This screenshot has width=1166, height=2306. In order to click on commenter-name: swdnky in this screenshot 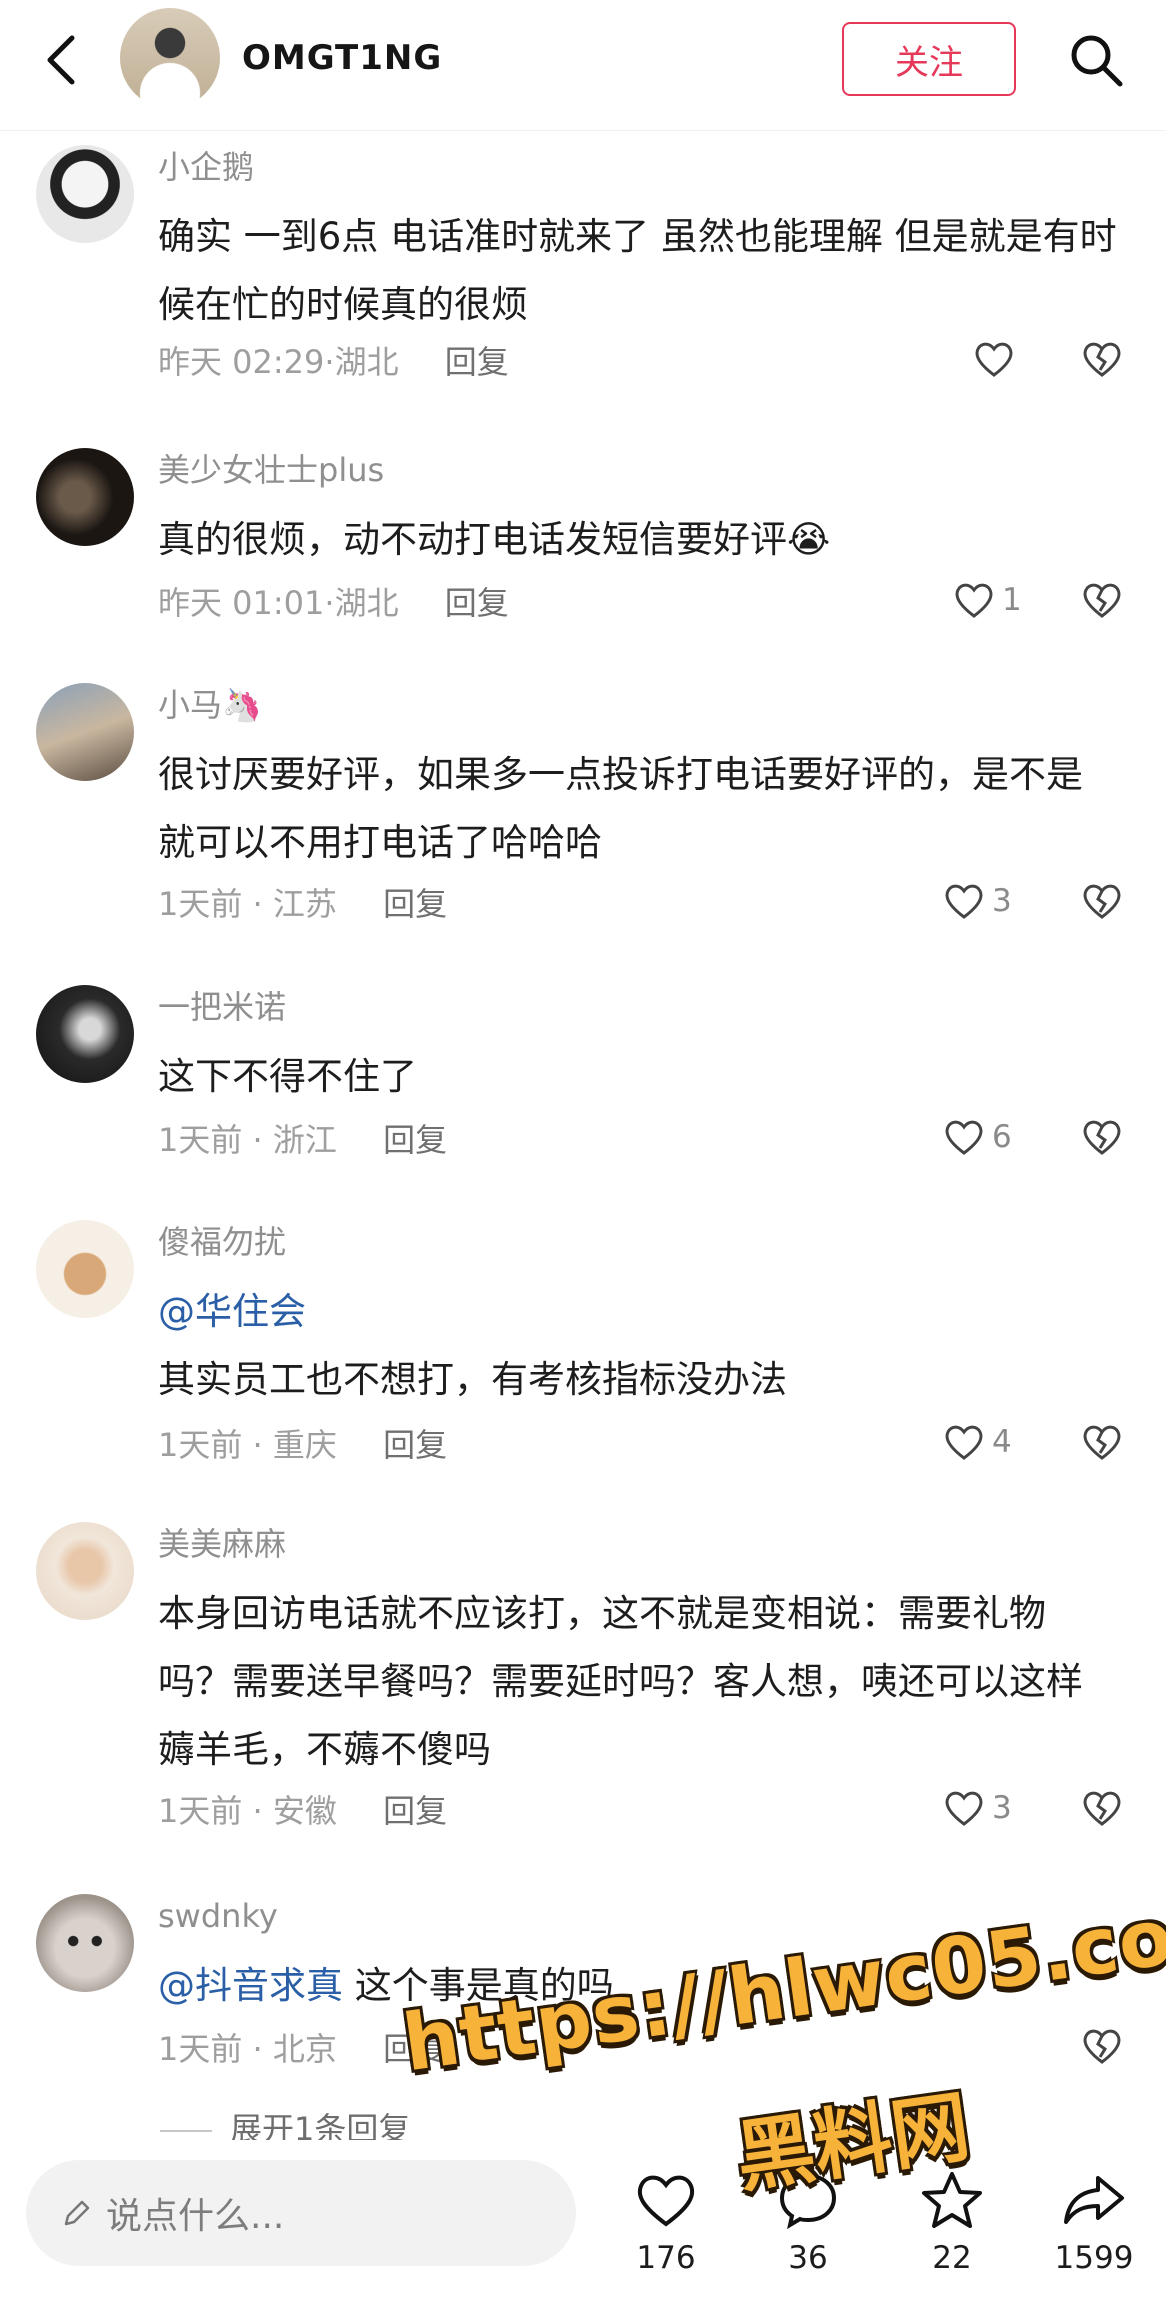, I will do `click(218, 1916)`.